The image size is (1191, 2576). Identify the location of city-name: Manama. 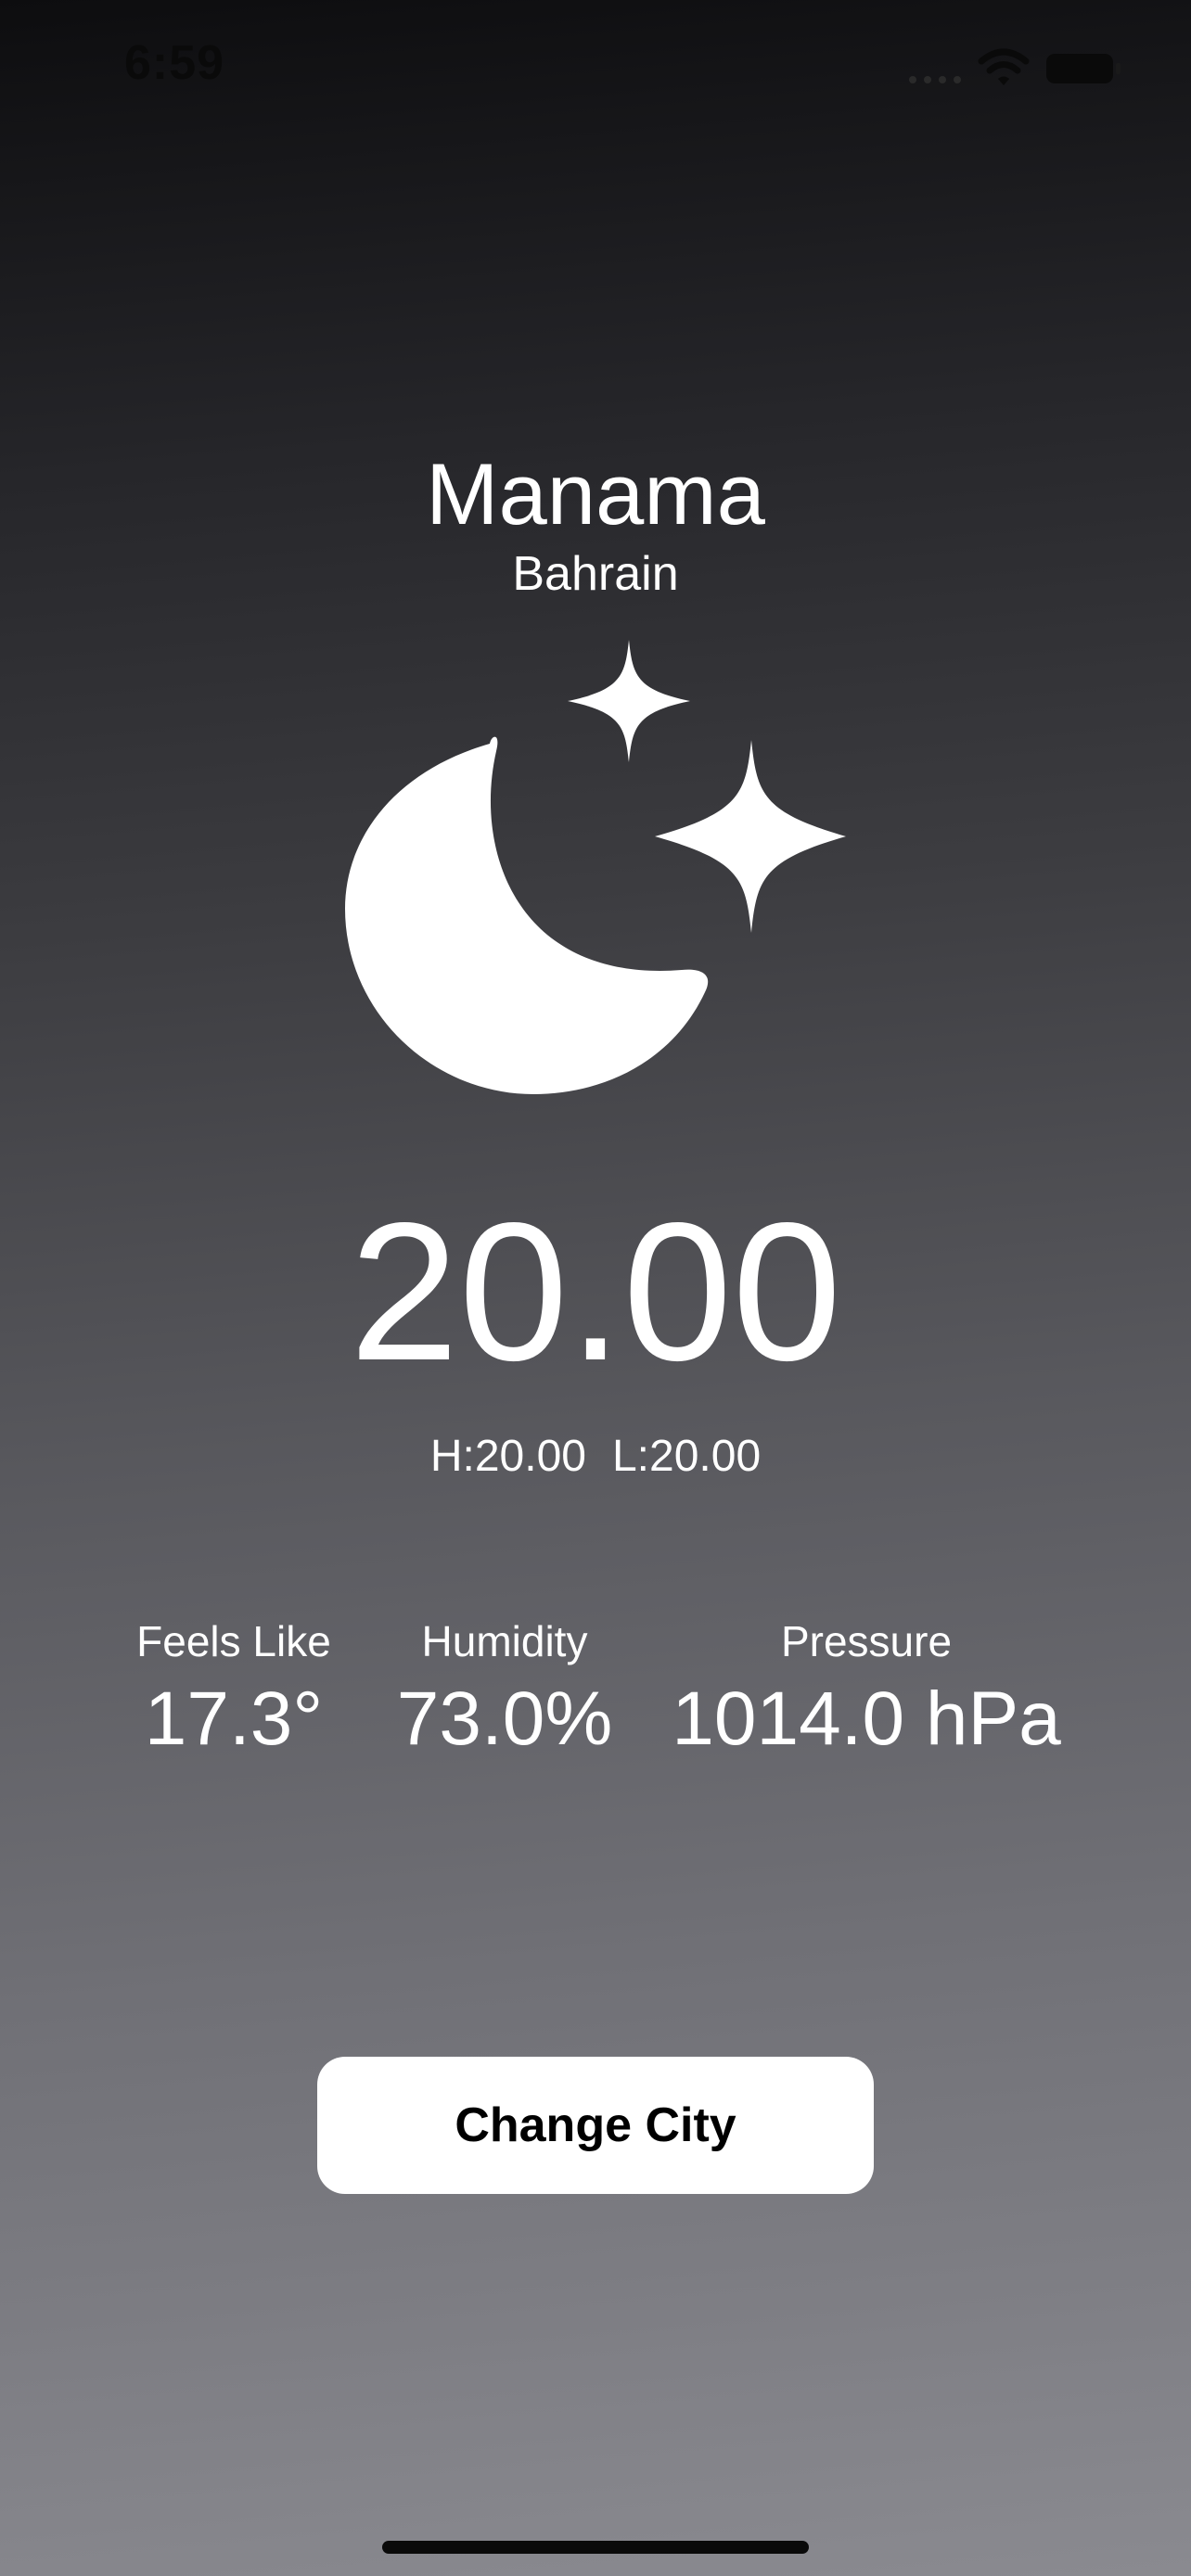
(595, 493).